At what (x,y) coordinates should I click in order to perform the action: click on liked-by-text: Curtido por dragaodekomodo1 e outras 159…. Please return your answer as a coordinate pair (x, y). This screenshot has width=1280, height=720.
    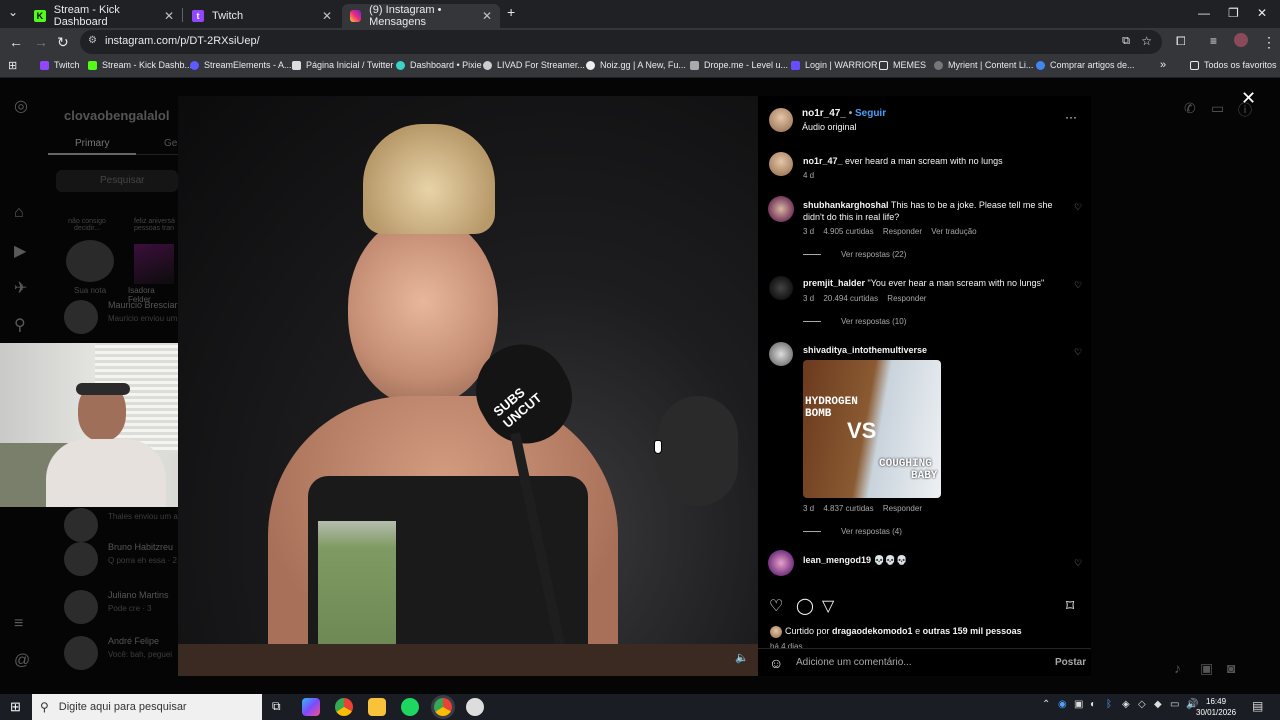
    Looking at the image, I should click on (903, 631).